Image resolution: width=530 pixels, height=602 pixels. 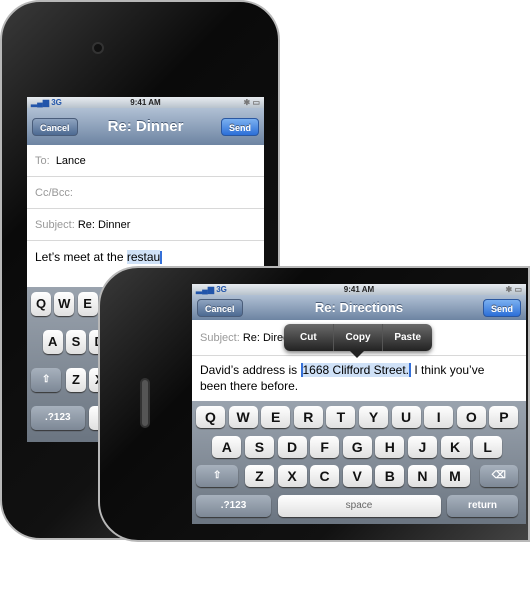 I want to click on battery-icon: ✱ ▭, so click(x=251, y=102).